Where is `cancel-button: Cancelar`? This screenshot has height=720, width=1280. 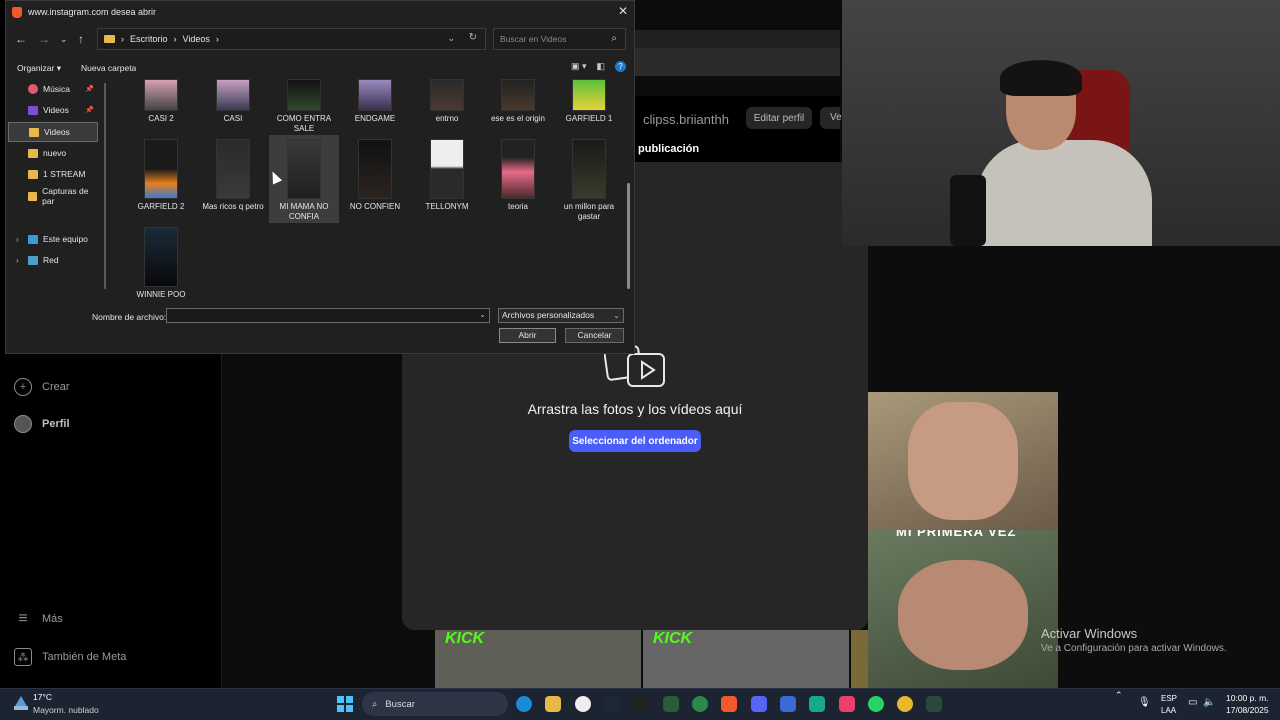
cancel-button: Cancelar is located at coordinates (594, 335).